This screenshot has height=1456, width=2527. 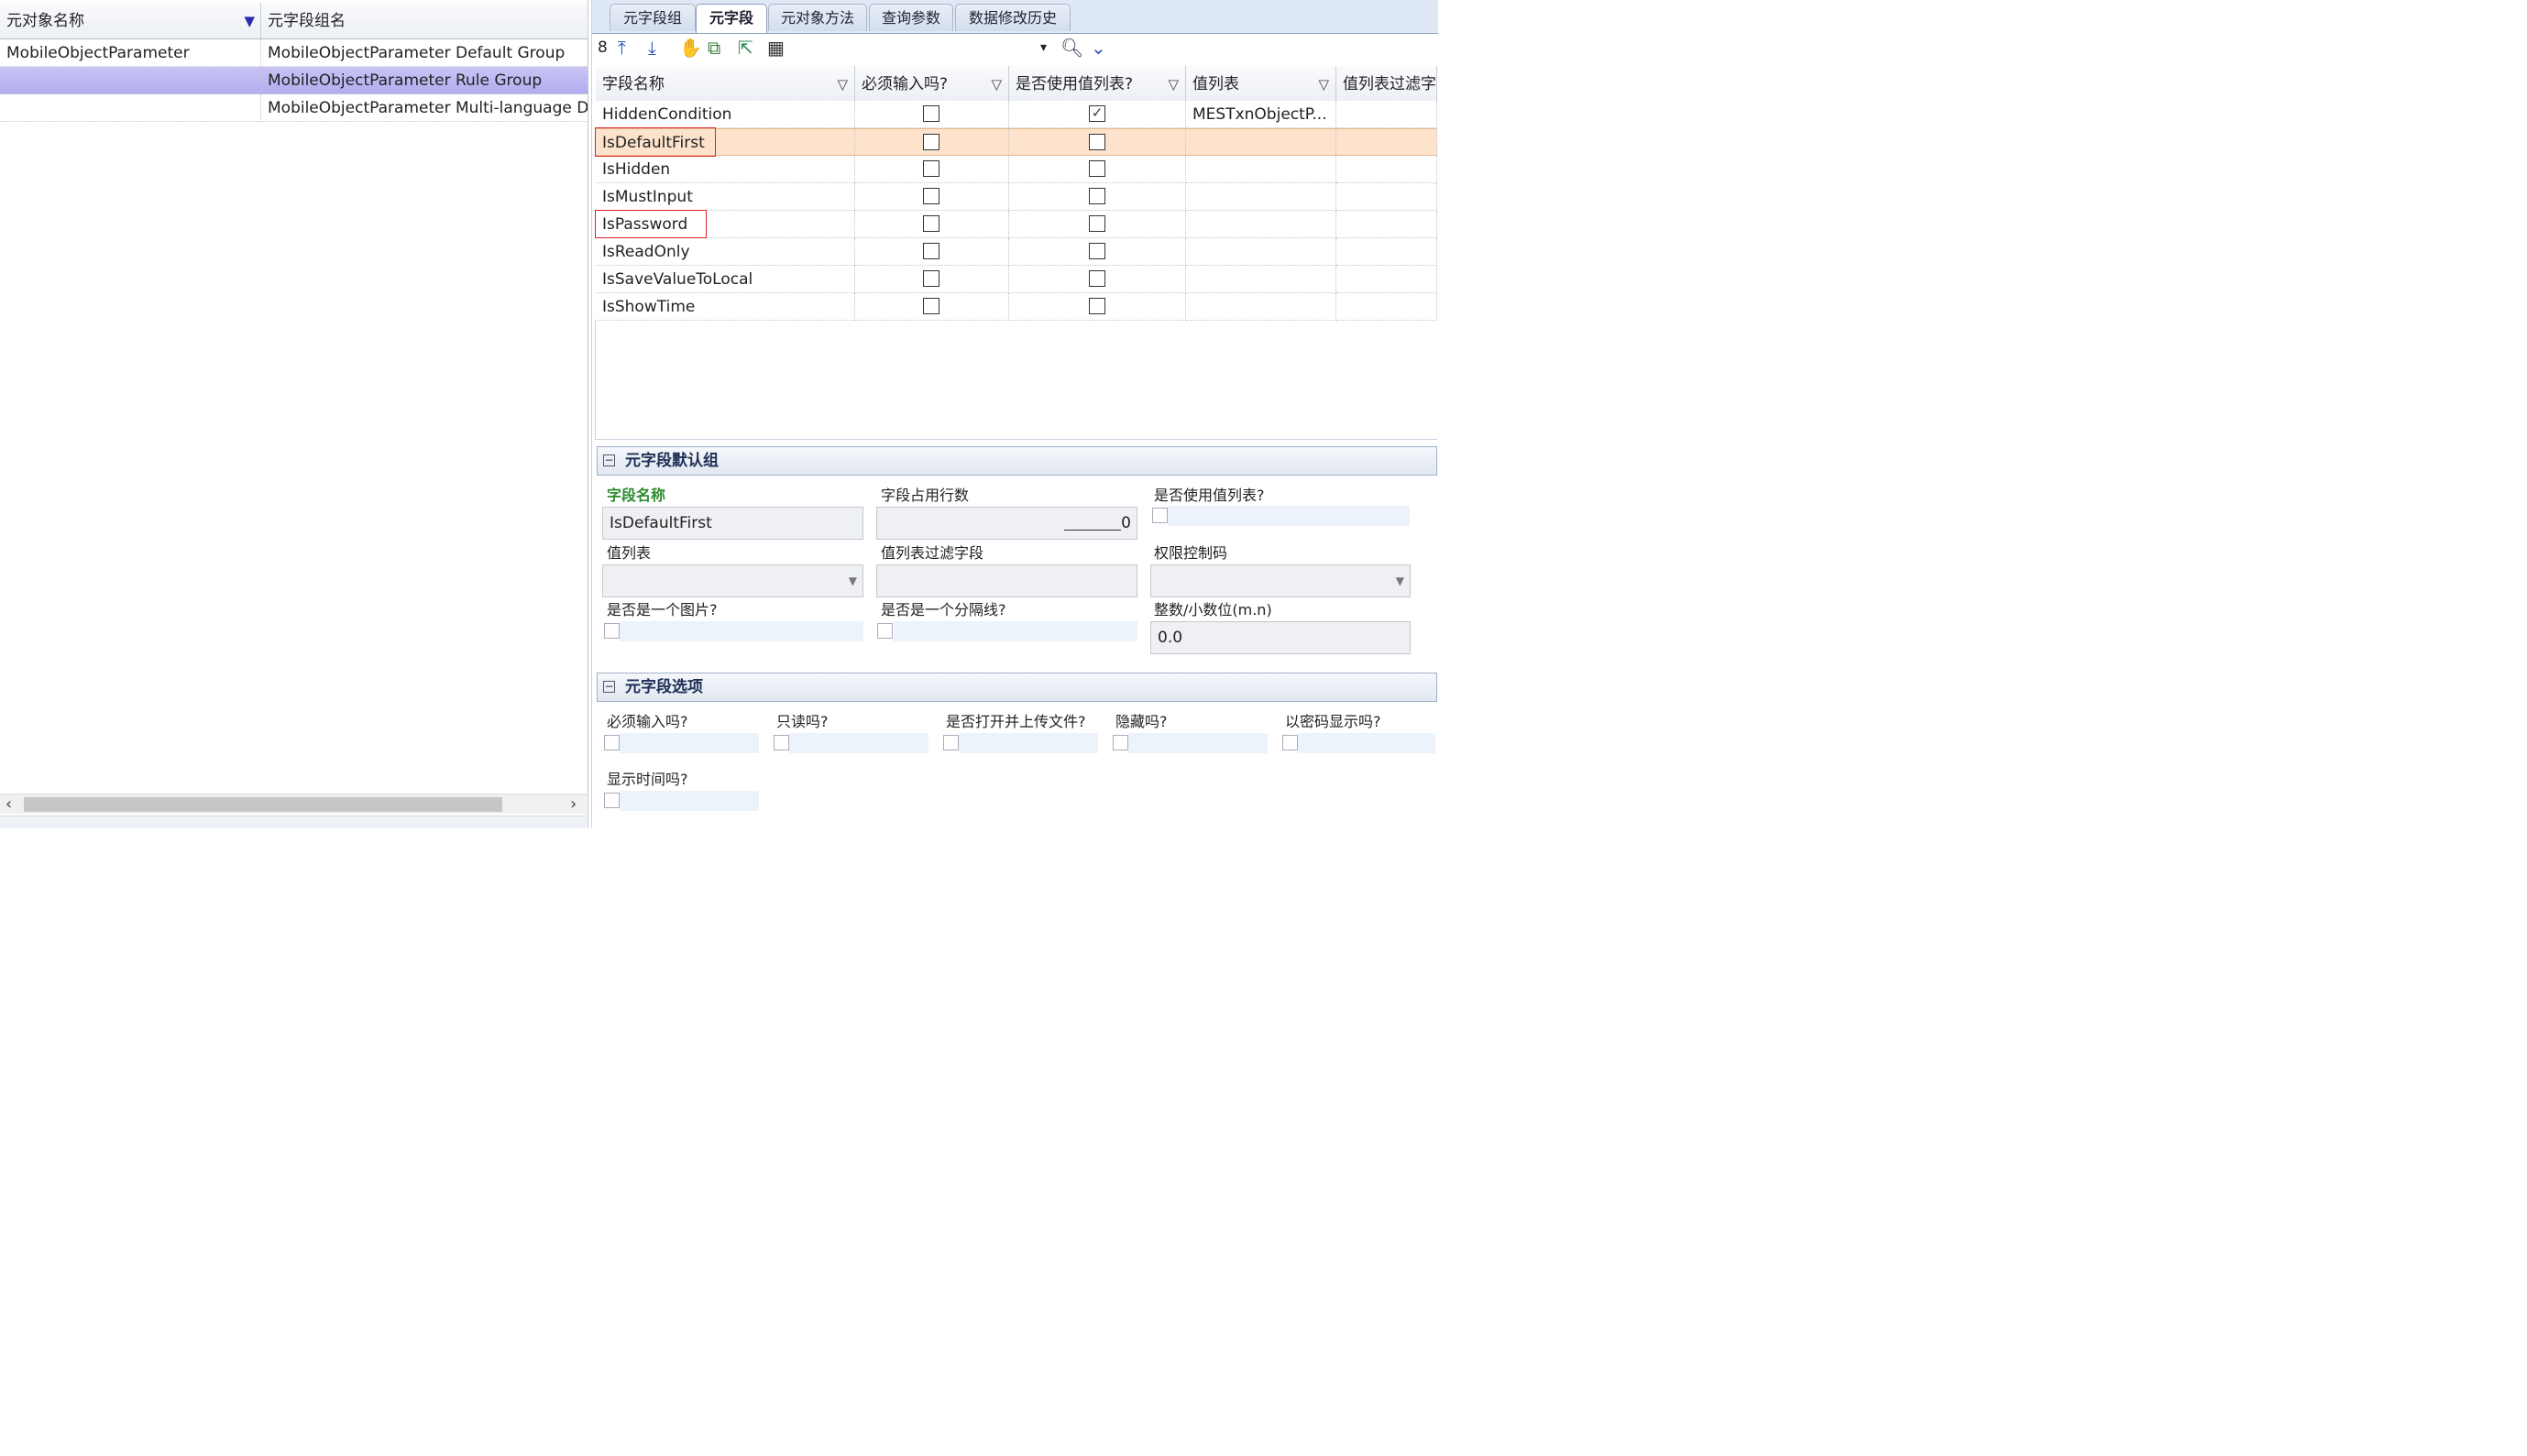 I want to click on grid-header-field-name: 字段名称 ▽, so click(x=725, y=84).